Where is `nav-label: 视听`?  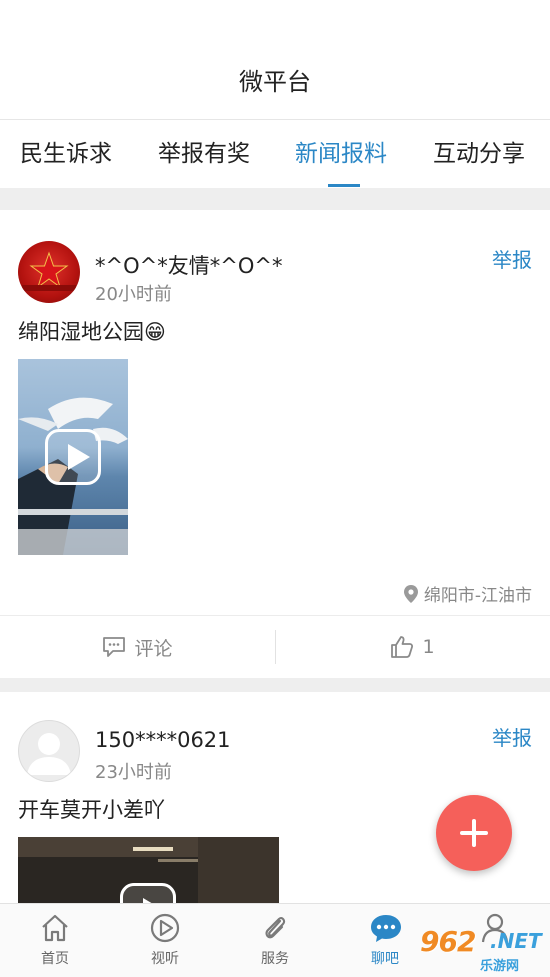 nav-label: 视听 is located at coordinates (165, 959).